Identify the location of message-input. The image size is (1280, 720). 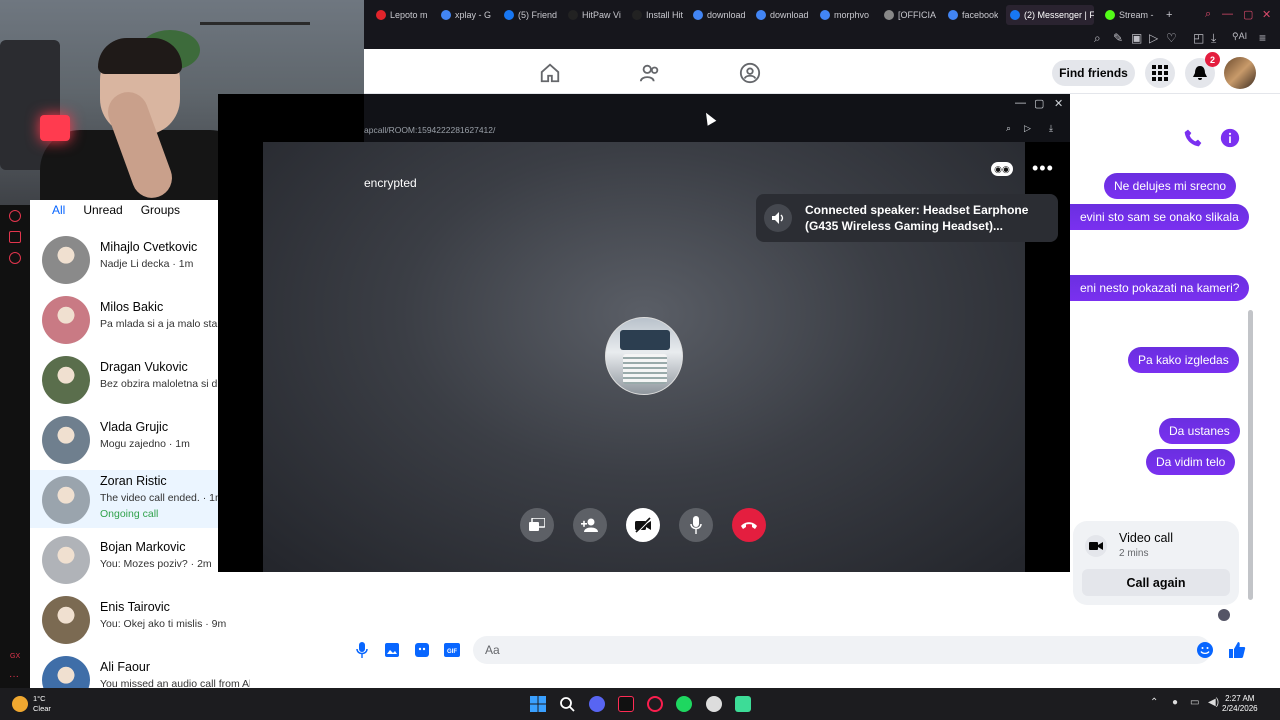
(842, 650).